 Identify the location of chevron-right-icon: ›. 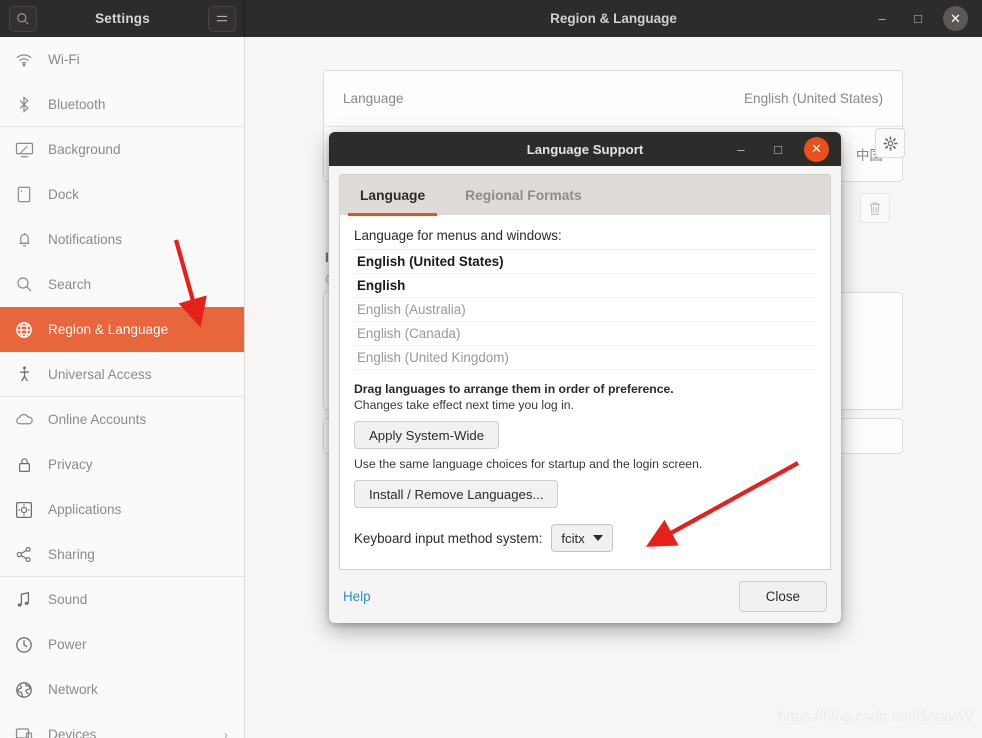
(226, 732).